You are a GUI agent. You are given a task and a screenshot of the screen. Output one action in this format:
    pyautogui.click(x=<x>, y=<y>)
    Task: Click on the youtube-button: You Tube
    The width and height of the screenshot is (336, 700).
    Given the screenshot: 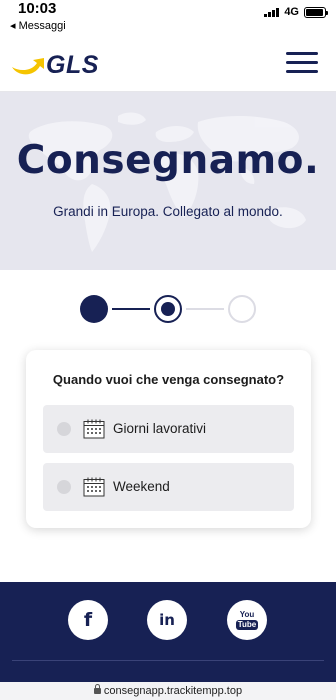 What is the action you would take?
    pyautogui.click(x=247, y=620)
    